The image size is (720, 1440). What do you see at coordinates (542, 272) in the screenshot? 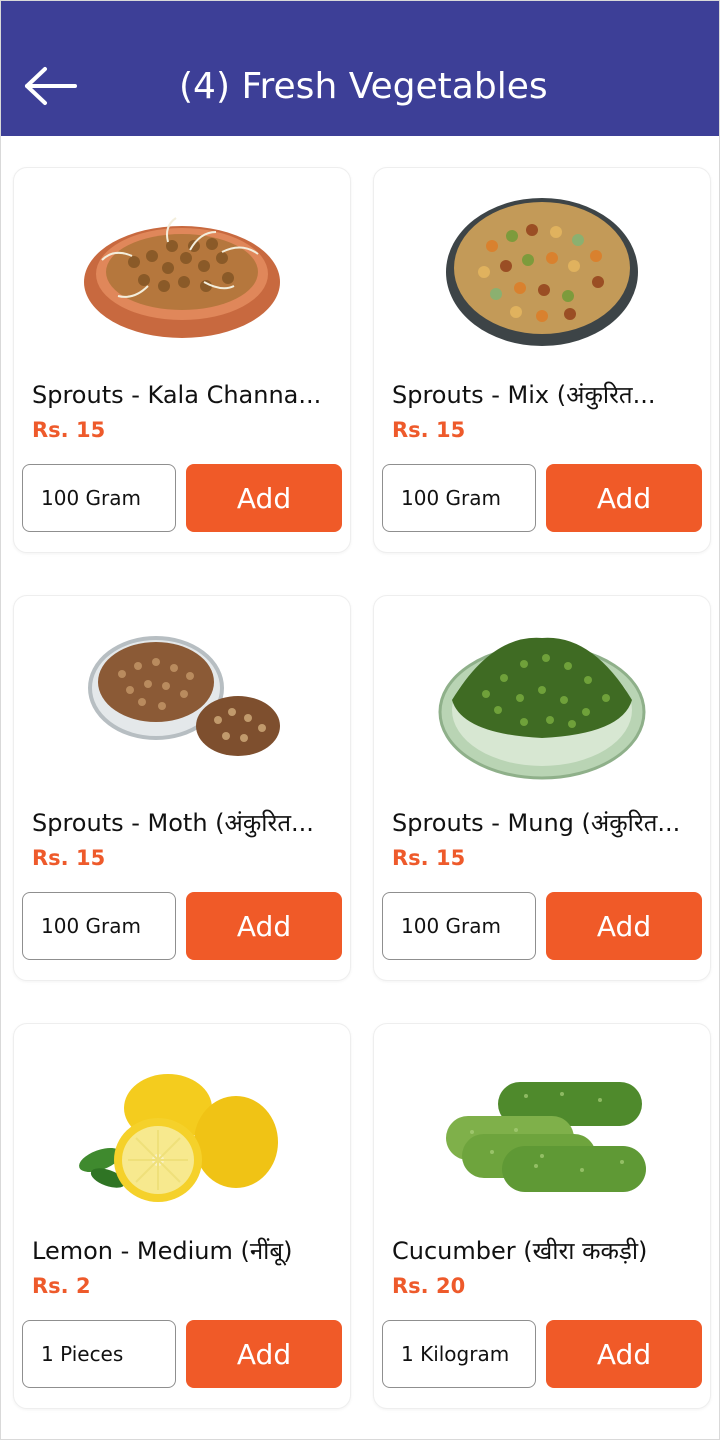
I see `product-image-mix-sprouts` at bounding box center [542, 272].